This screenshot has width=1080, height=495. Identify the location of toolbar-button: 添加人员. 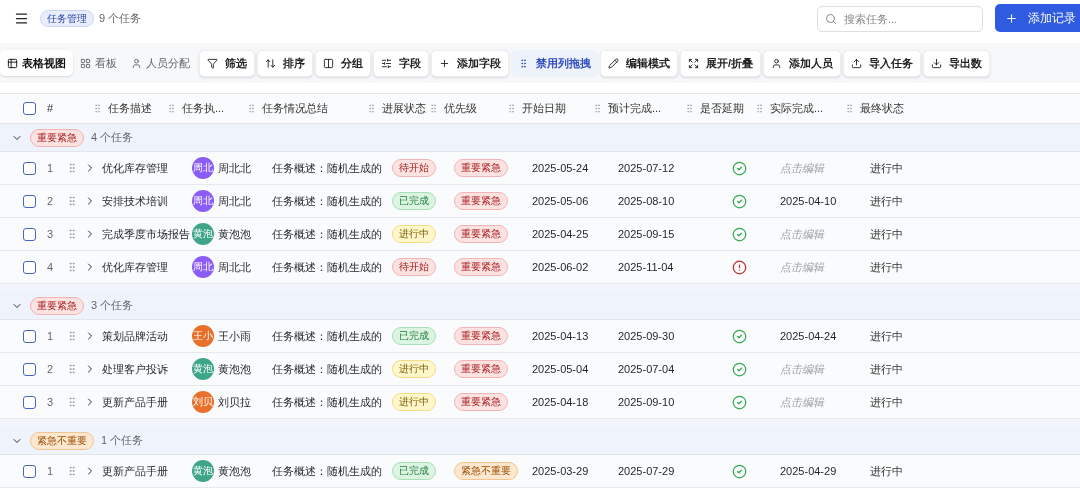
(802, 63).